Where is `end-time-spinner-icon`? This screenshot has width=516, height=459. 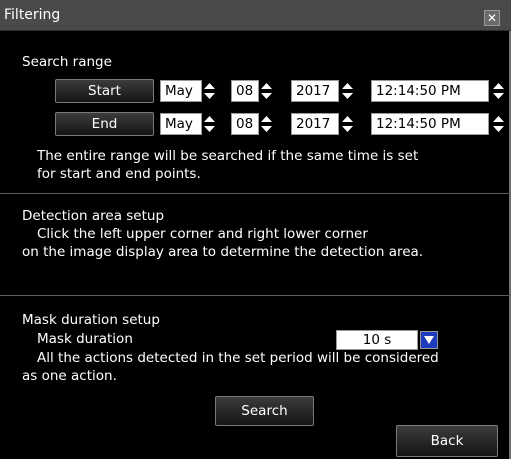 end-time-spinner-icon is located at coordinates (498, 124).